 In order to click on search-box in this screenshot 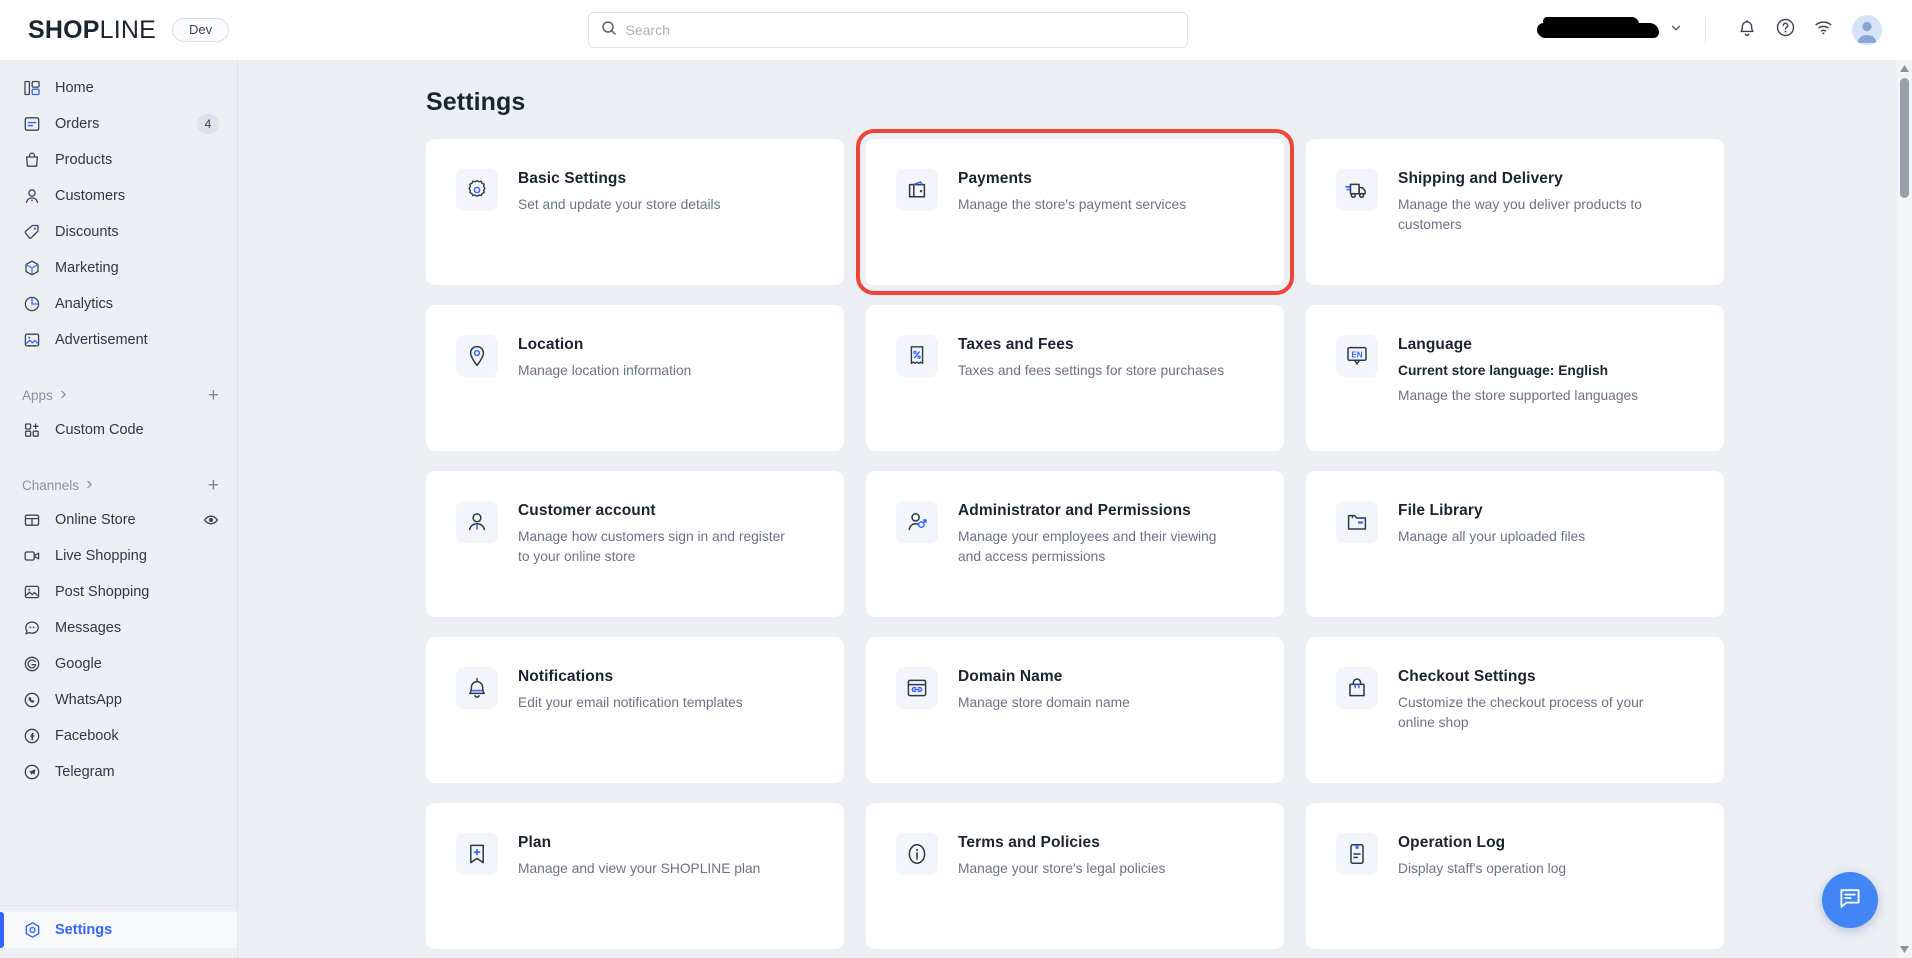, I will do `click(887, 30)`.